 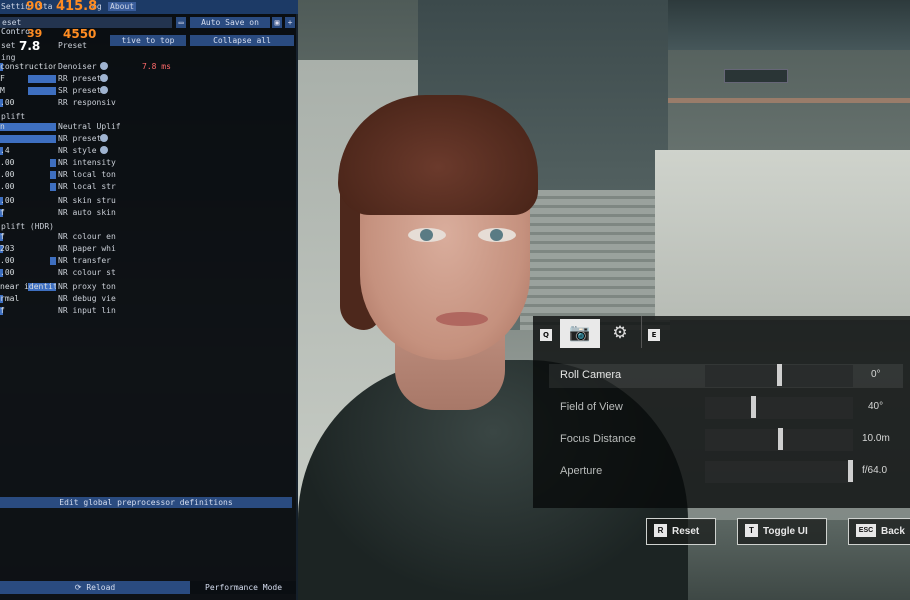 I want to click on setting-row: rmal NR debug vie, so click(x=149, y=299).